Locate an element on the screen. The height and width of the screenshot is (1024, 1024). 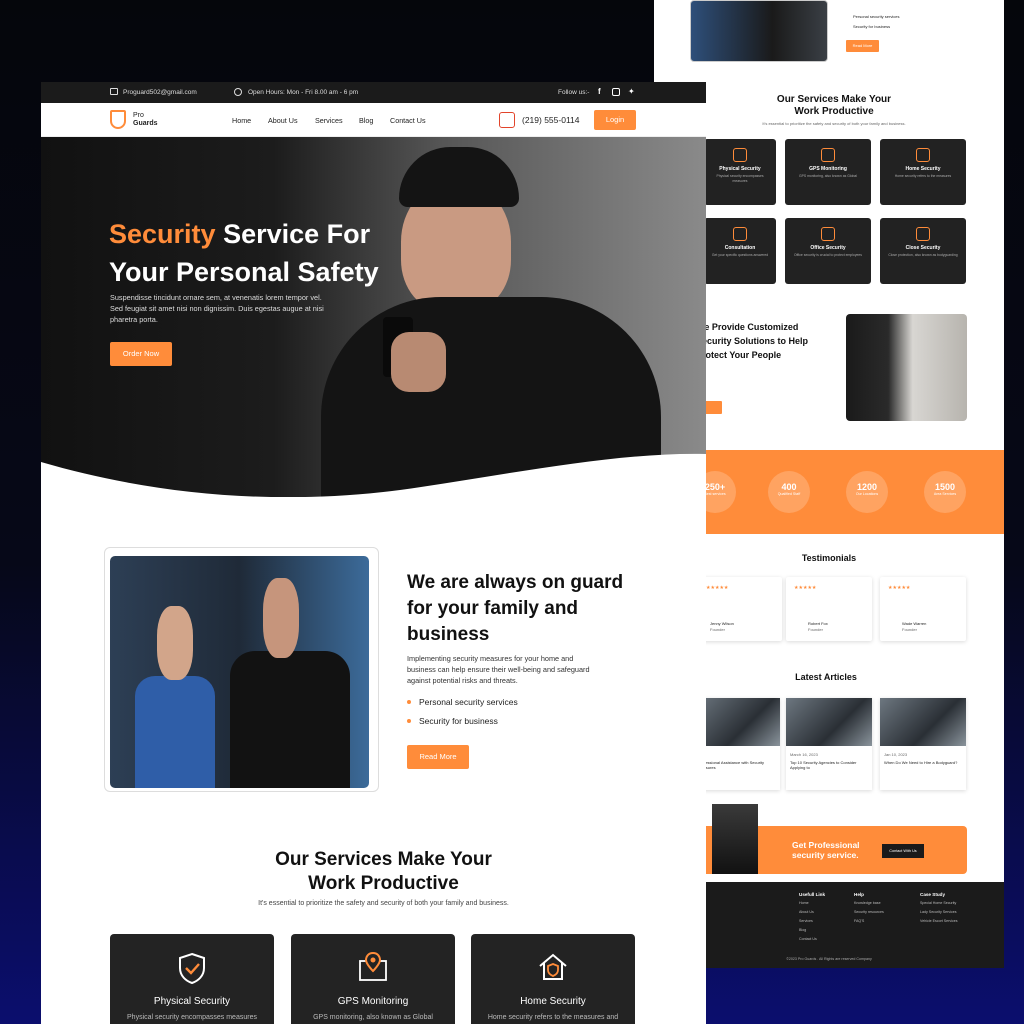
stat-circle: 1200 Our Locations is located at coordinates (867, 492).